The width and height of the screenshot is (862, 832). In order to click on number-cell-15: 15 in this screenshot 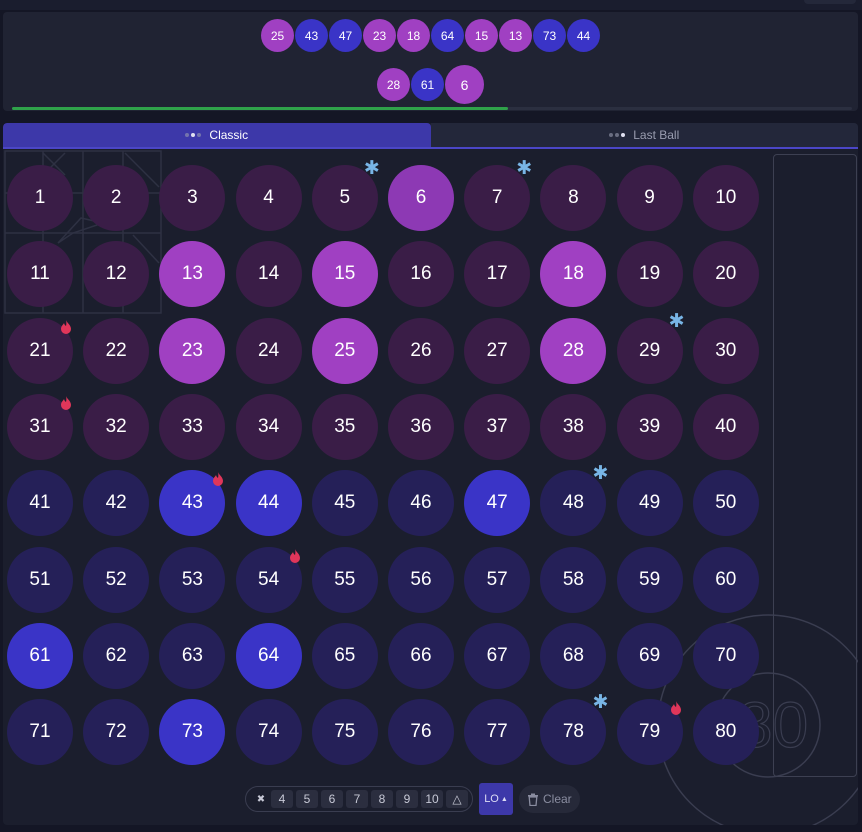, I will do `click(344, 274)`.